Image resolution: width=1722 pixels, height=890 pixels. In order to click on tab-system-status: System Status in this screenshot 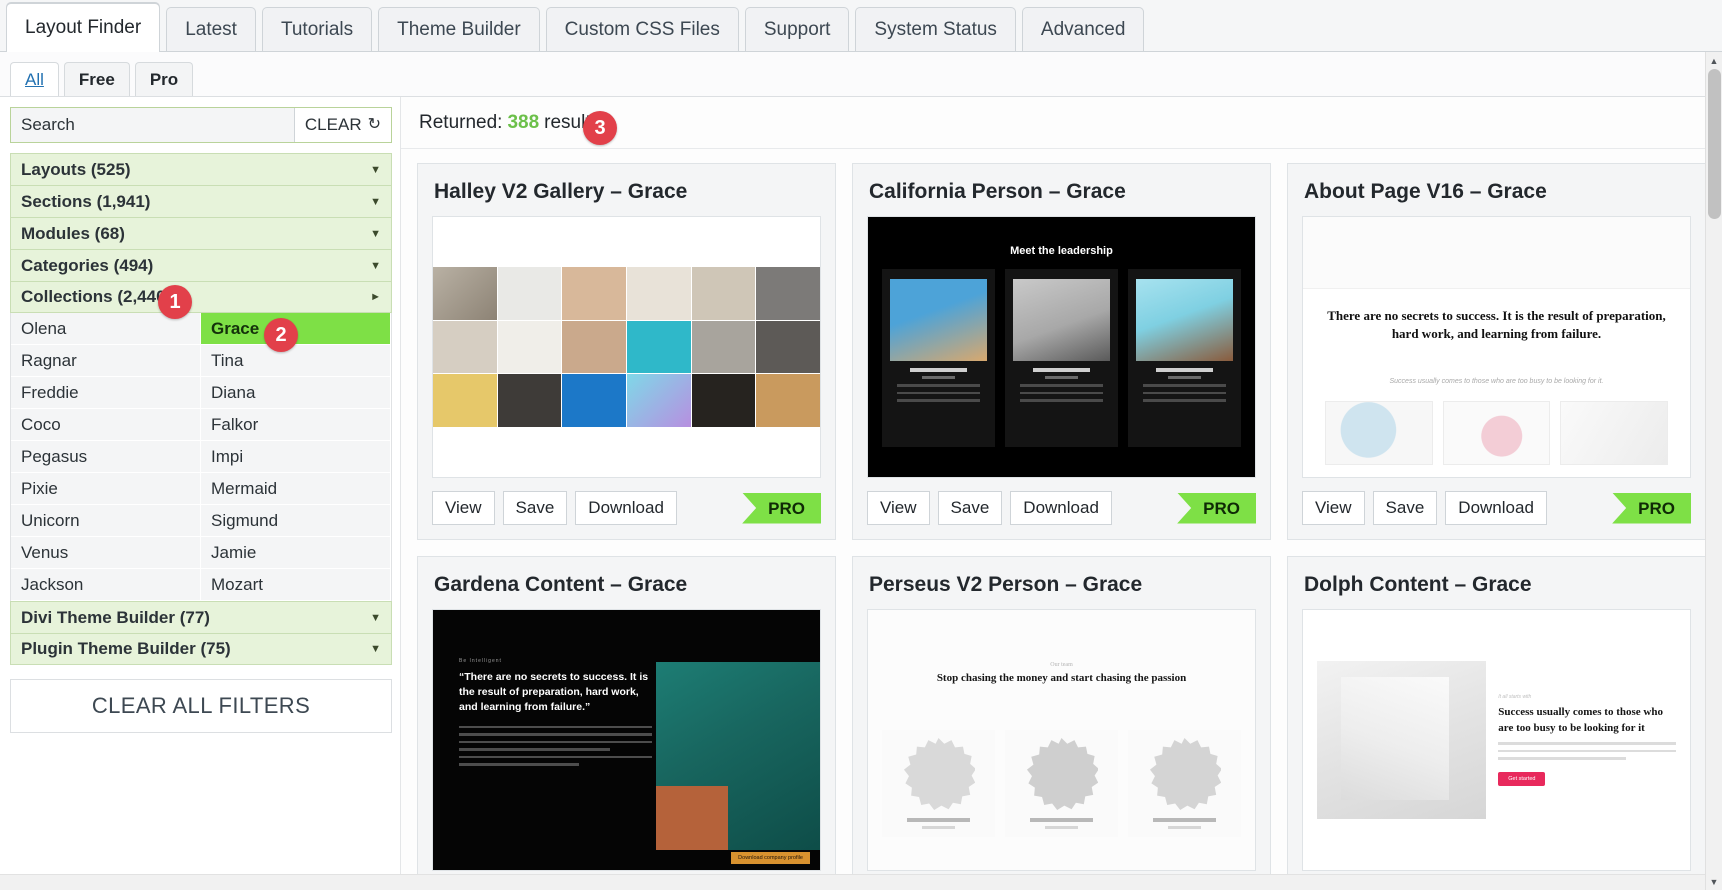, I will do `click(935, 29)`.